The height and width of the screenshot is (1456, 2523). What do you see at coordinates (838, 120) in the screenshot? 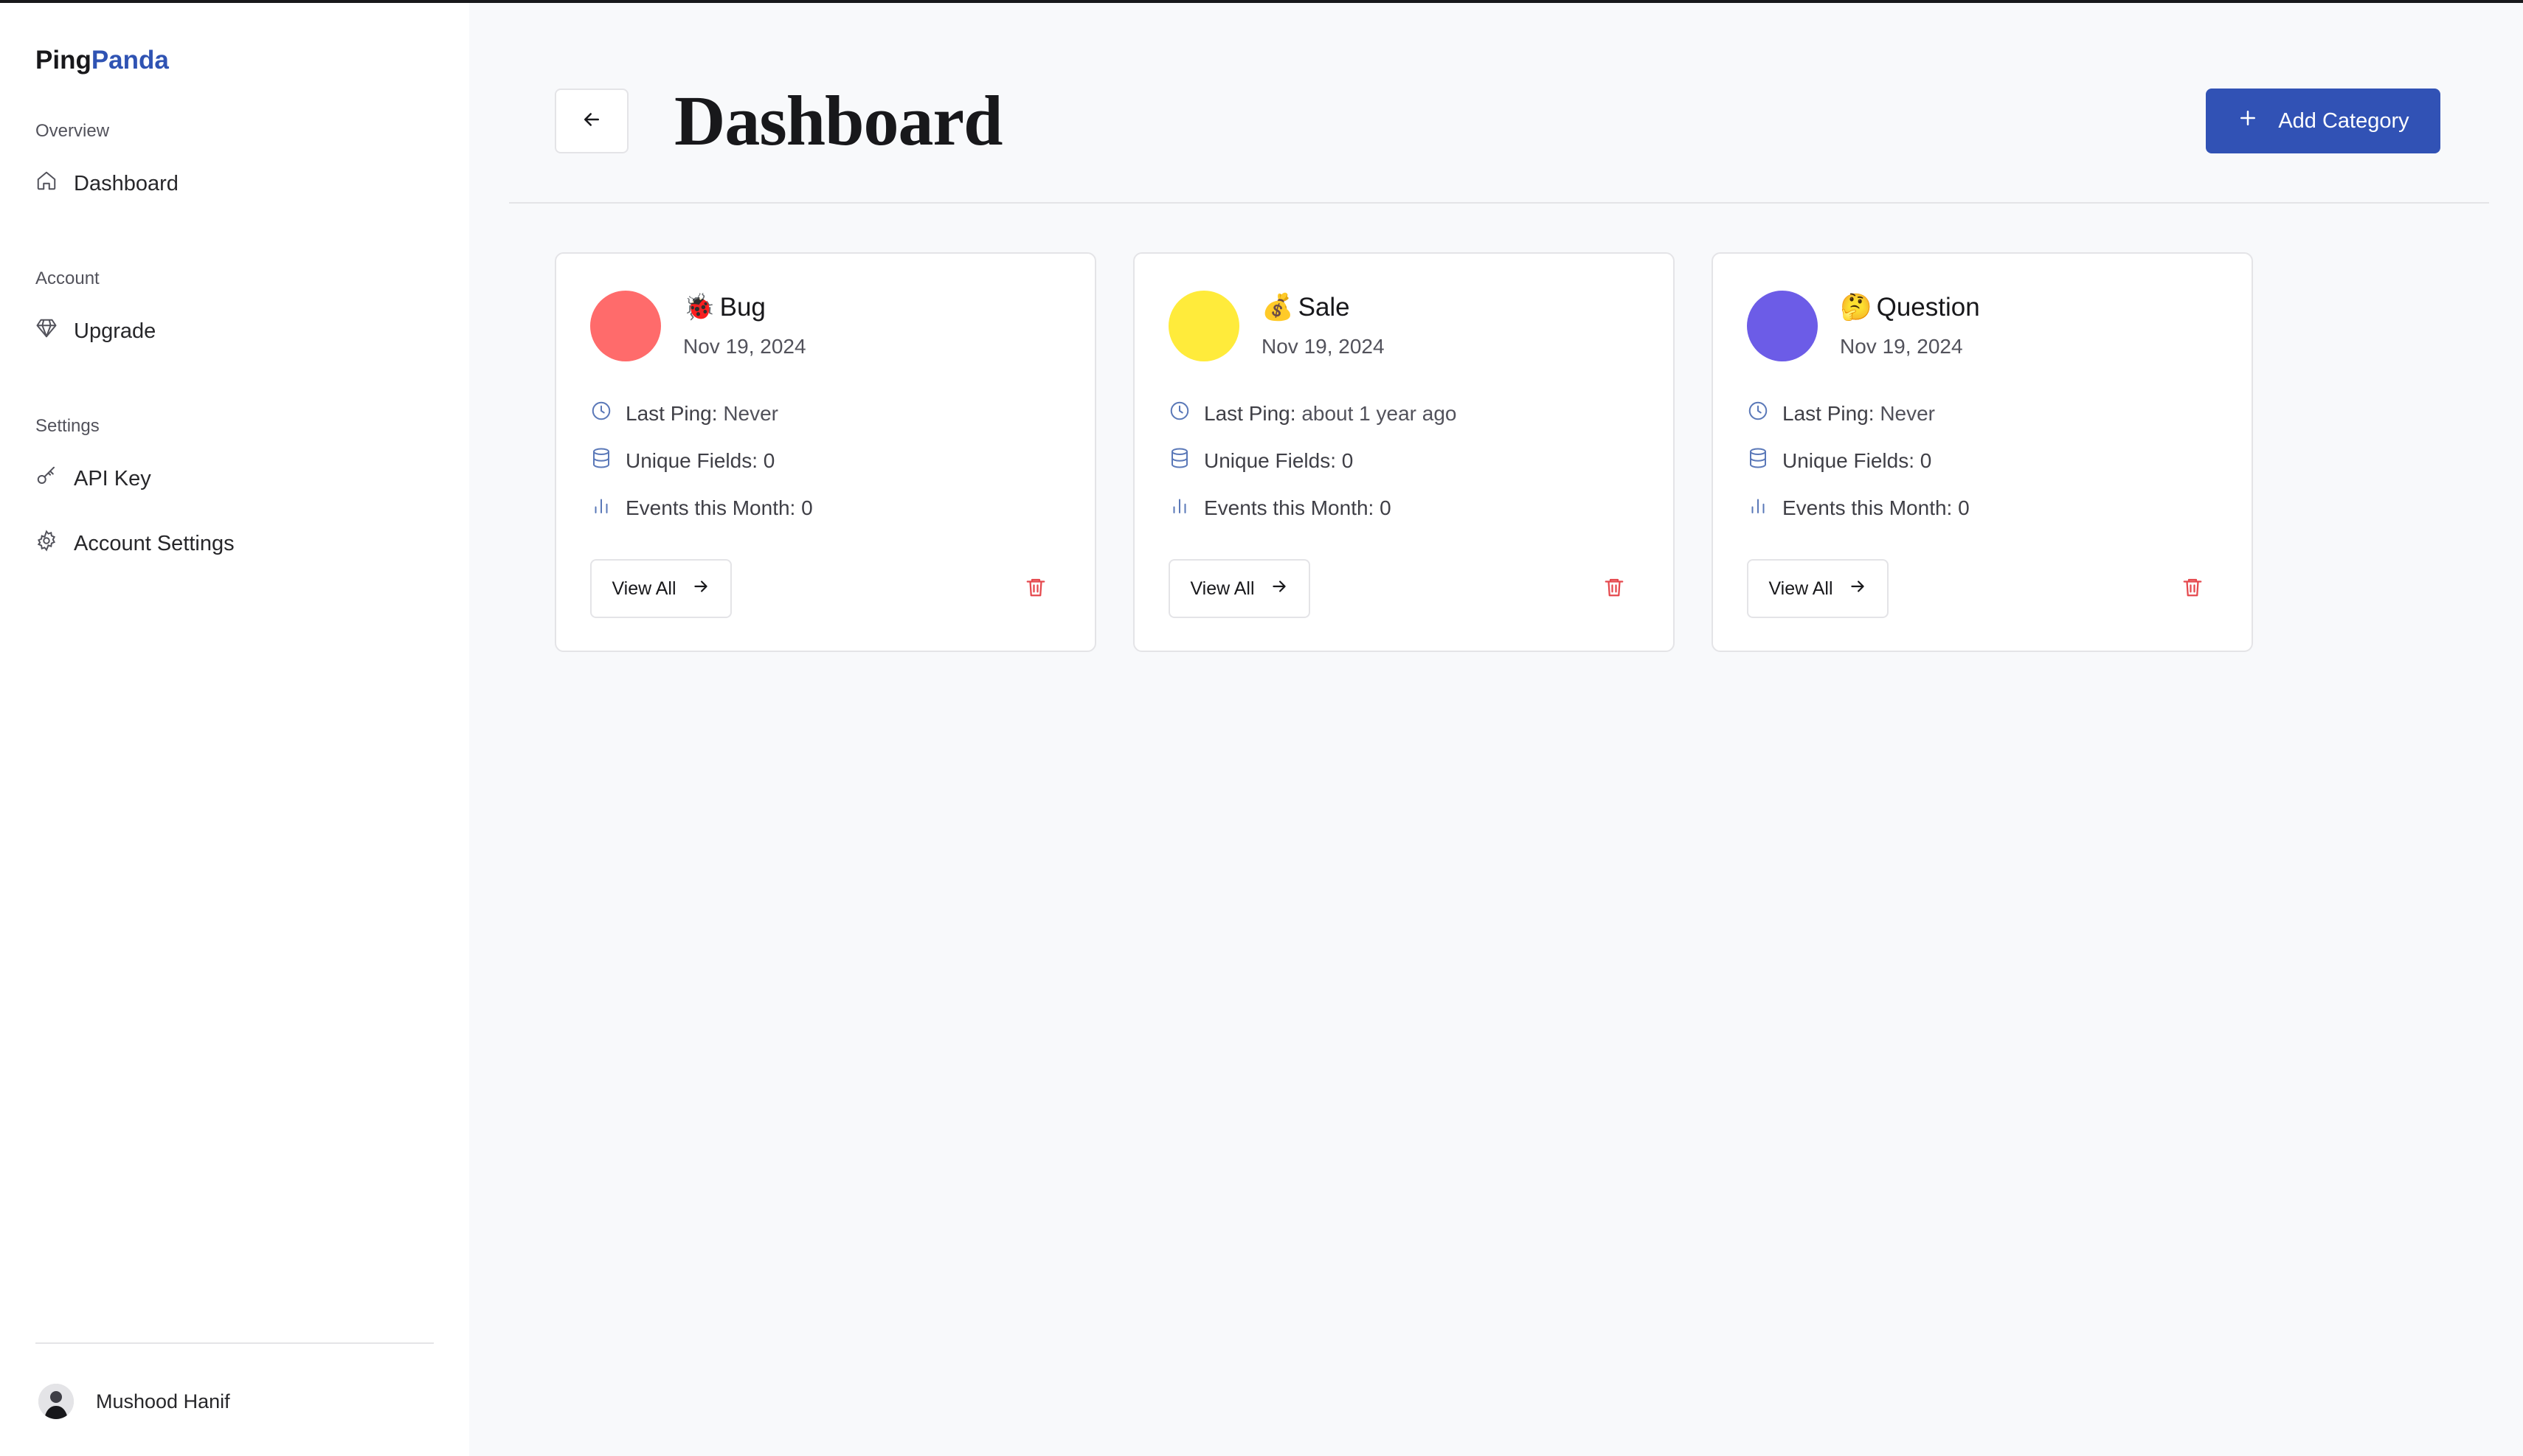
I see `page-title: Dashboard` at bounding box center [838, 120].